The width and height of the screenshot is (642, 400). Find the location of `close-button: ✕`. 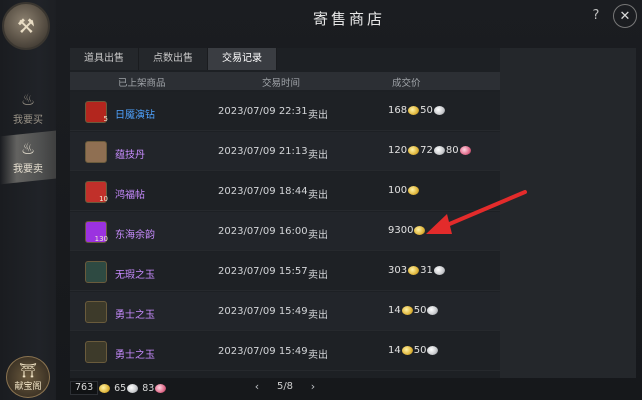

close-button: ✕ is located at coordinates (625, 16).